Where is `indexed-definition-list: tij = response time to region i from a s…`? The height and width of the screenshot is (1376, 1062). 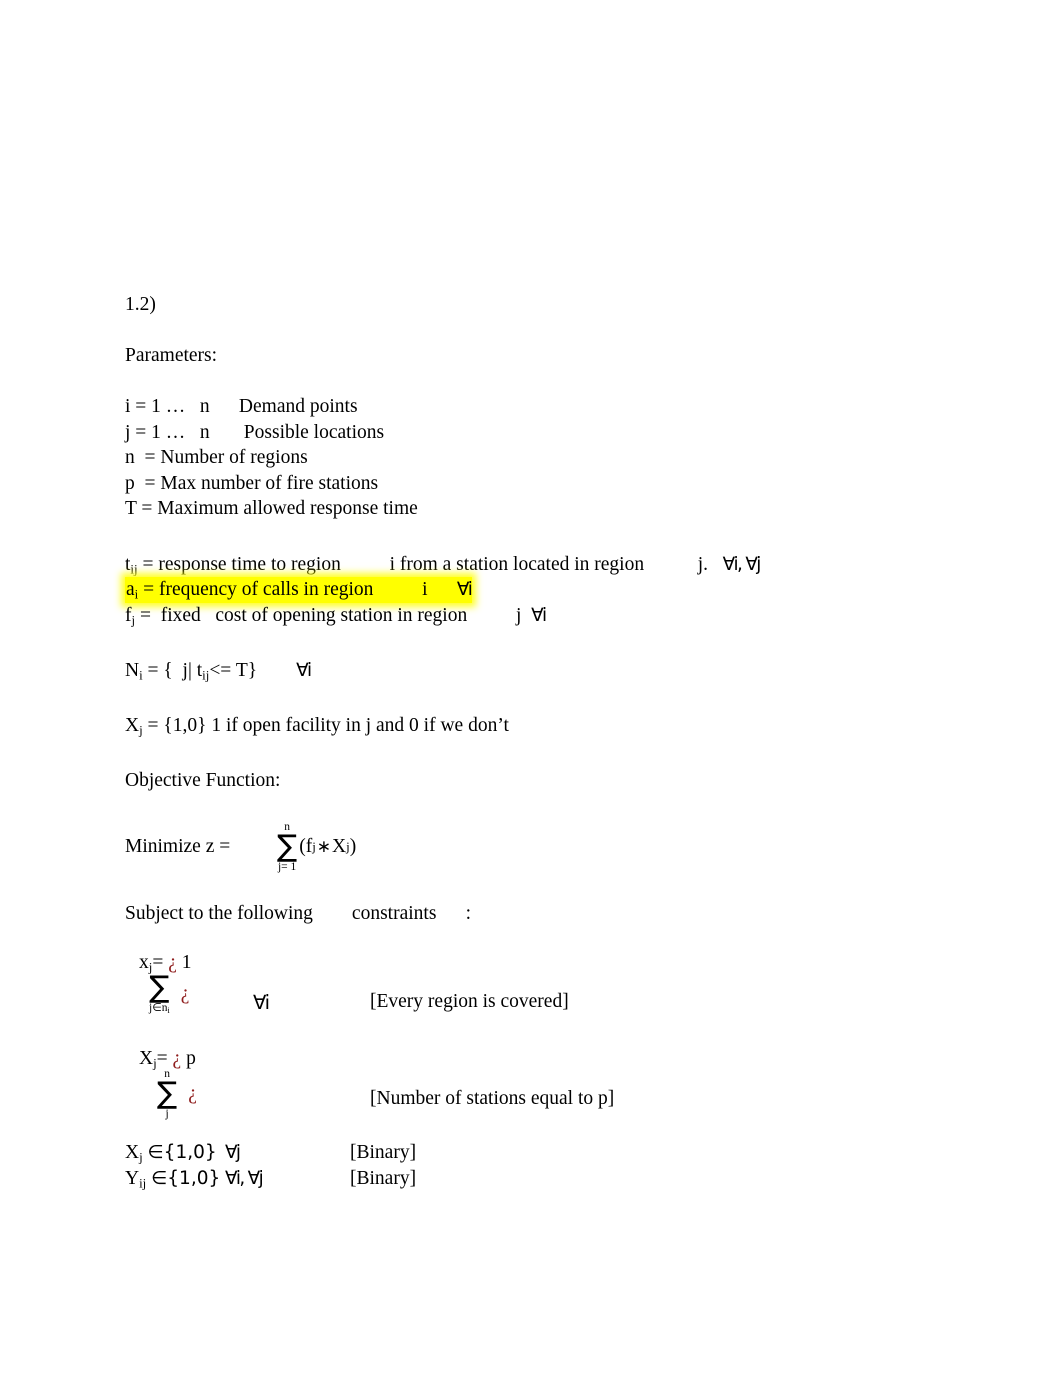
indexed-definition-list: tij = response time to region i from a s… is located at coordinates (540, 590).